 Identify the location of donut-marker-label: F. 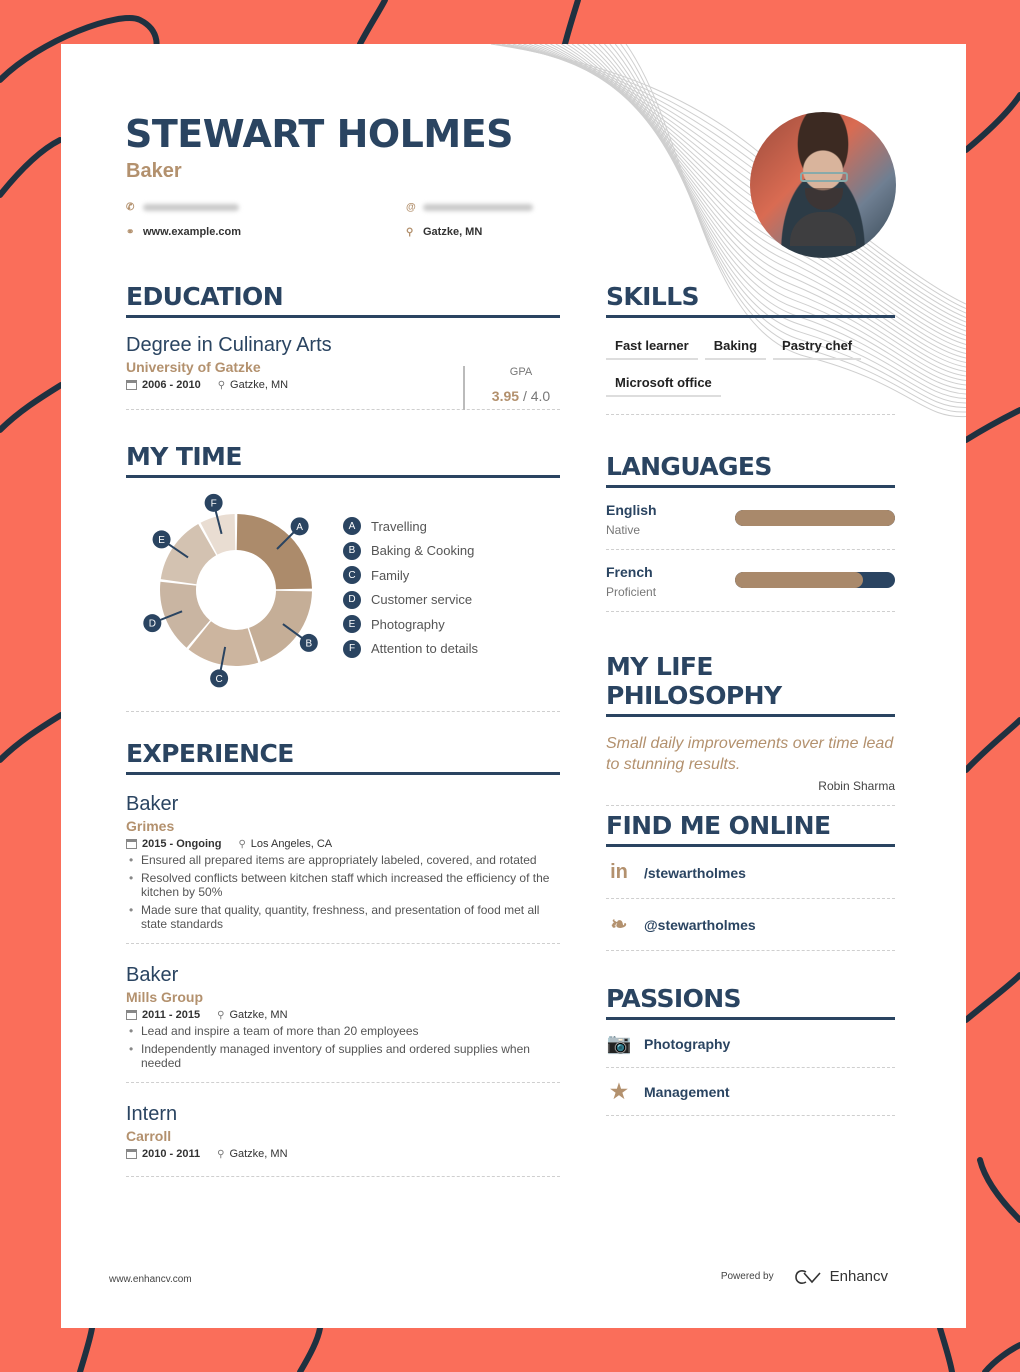
(214, 503).